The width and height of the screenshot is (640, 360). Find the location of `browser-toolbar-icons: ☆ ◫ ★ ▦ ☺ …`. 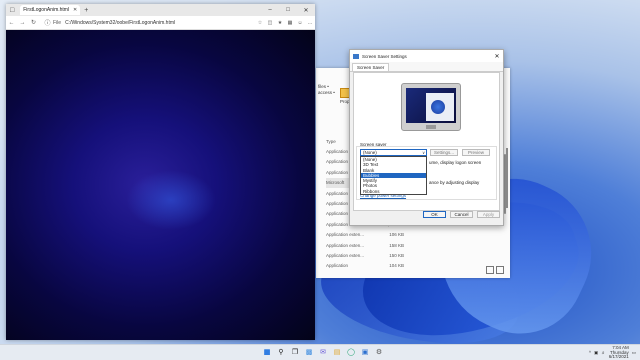

browser-toolbar-icons: ☆ ◫ ★ ▦ ☺ … is located at coordinates (285, 23).